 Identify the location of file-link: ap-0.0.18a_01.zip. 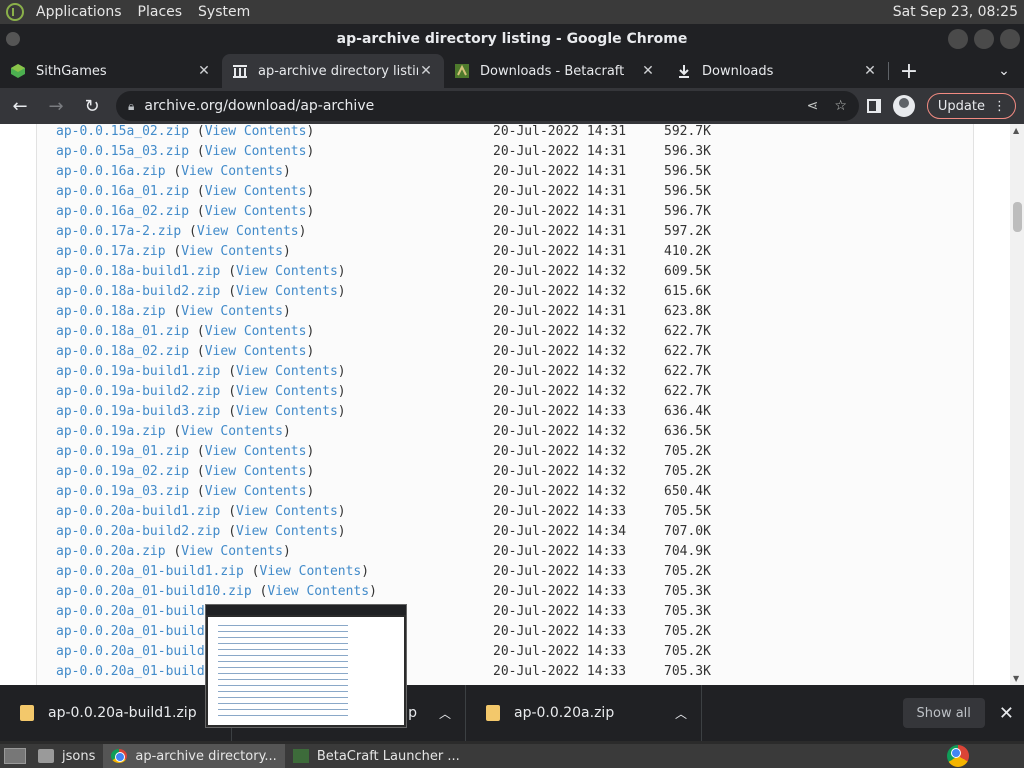
(122, 331).